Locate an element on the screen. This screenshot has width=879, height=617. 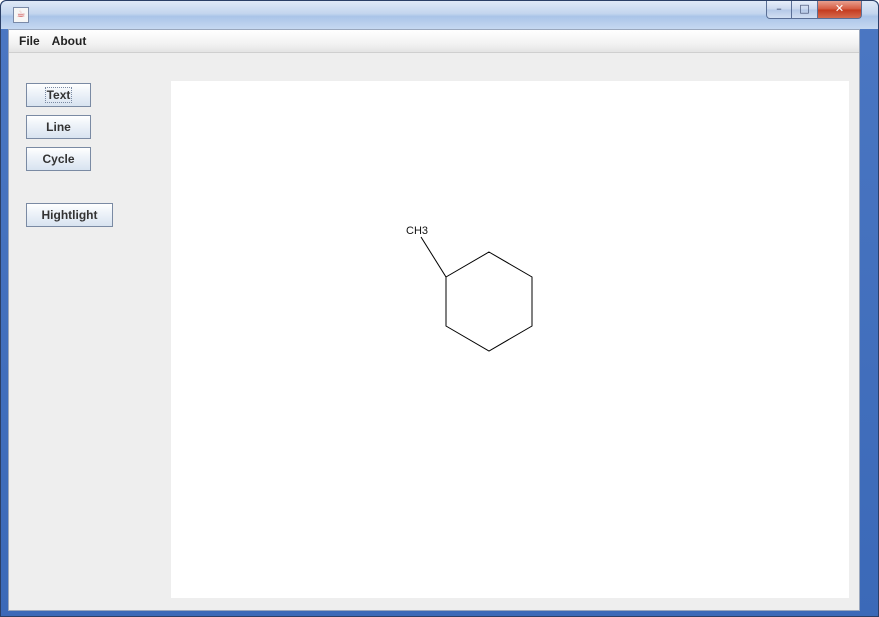
methyl-bond is located at coordinates (433, 257).